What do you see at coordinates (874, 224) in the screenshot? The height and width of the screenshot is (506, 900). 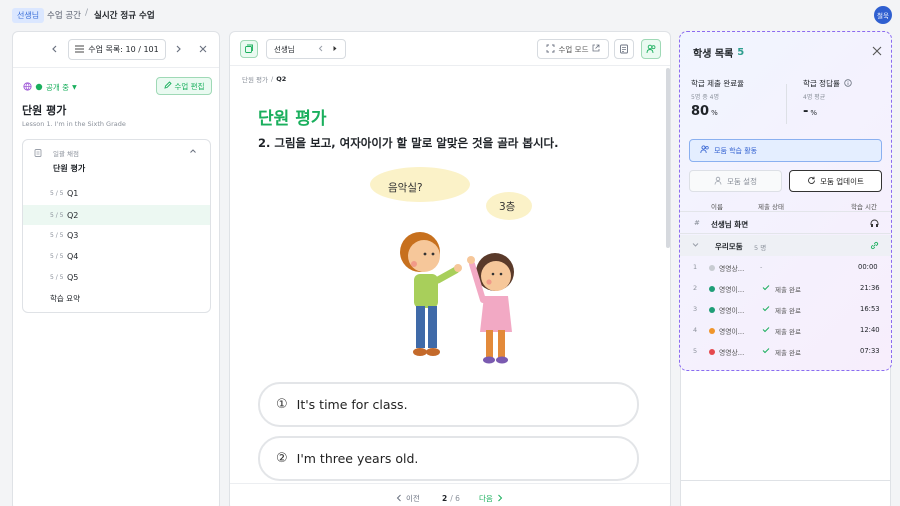 I see `headset-icon` at bounding box center [874, 224].